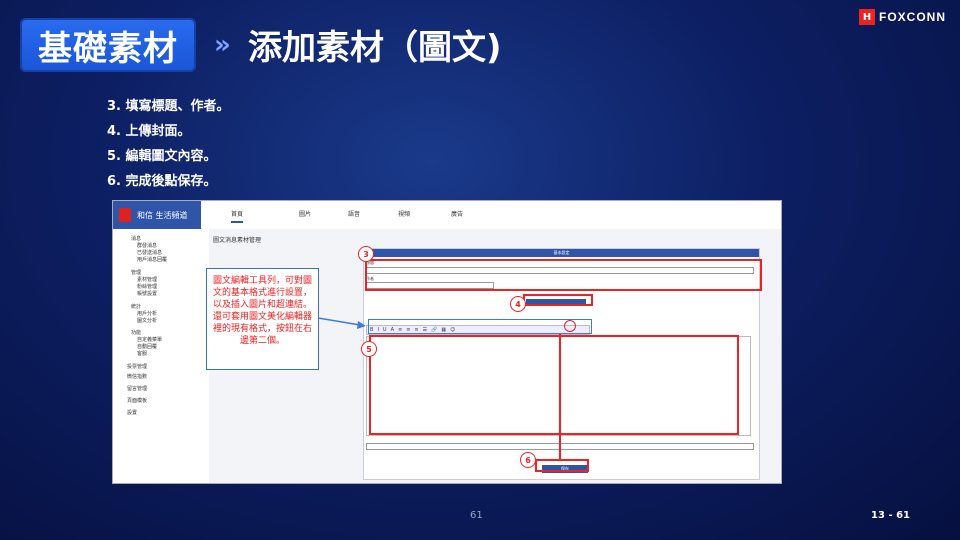  What do you see at coordinates (168, 106) in the screenshot?
I see `step-3: 3. 填寫標題、作者。` at bounding box center [168, 106].